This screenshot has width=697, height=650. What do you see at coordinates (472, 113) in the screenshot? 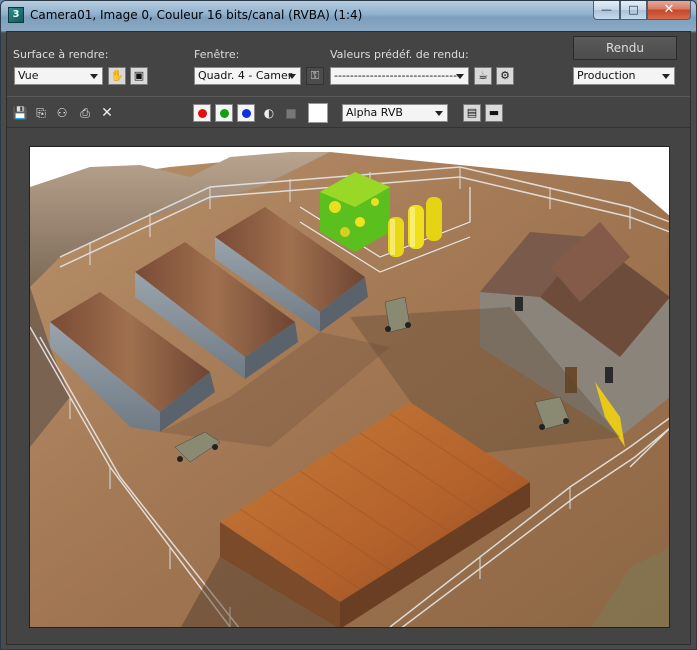
I see `toggle-ui-overlay-icon: ▤` at bounding box center [472, 113].